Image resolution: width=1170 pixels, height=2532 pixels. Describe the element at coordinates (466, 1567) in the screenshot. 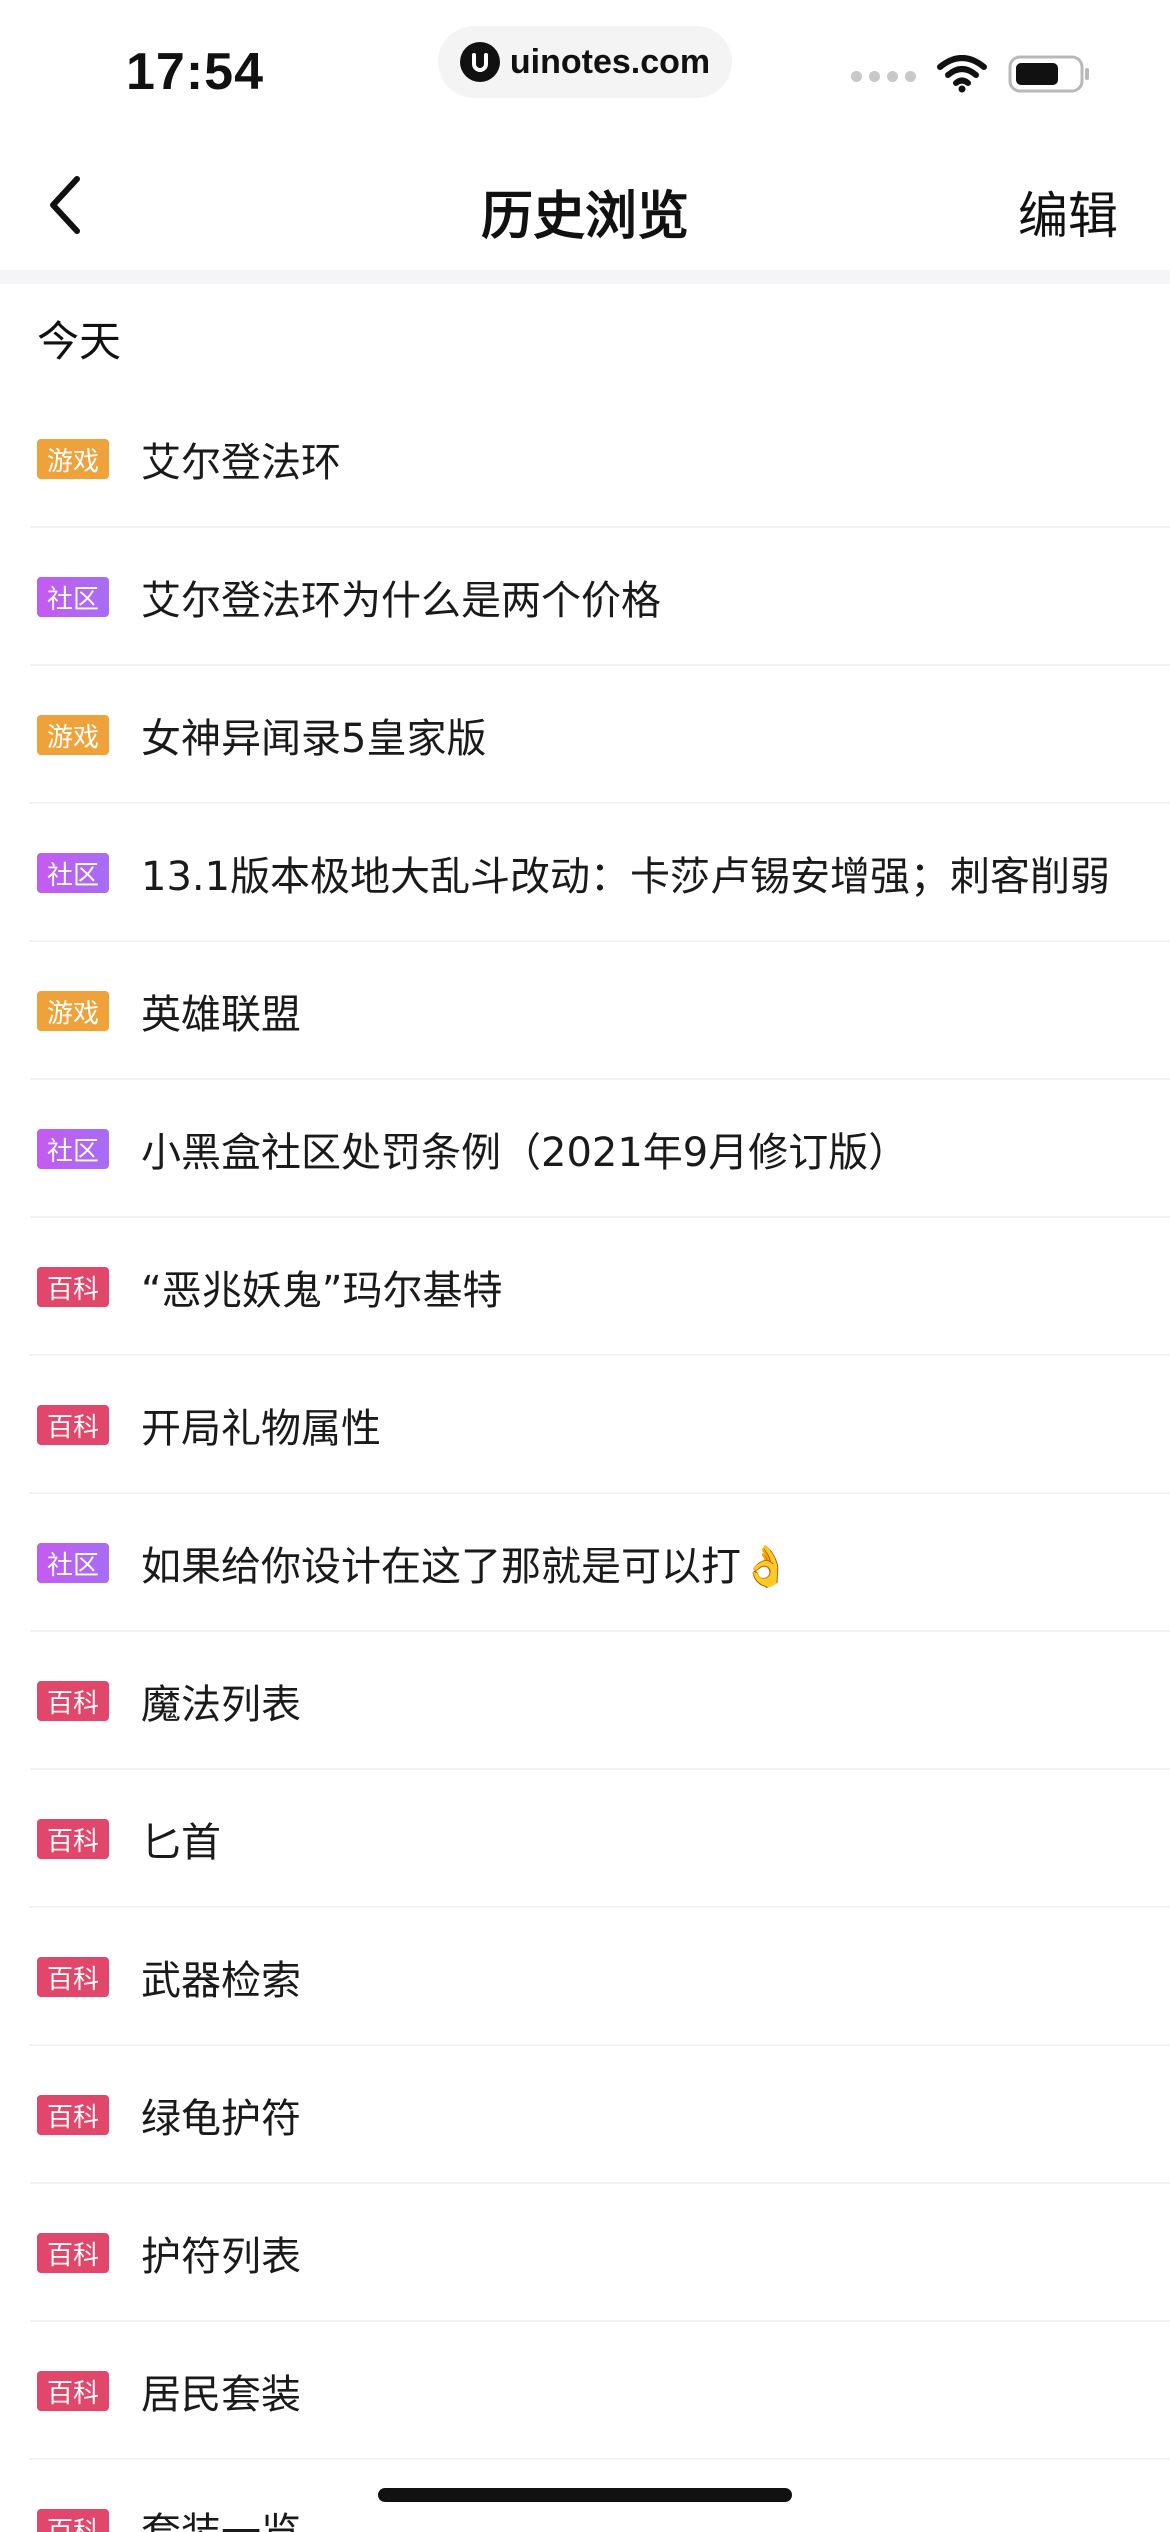

I see `item-title: 如果给你设计在这了那就是可以打👌` at that location.